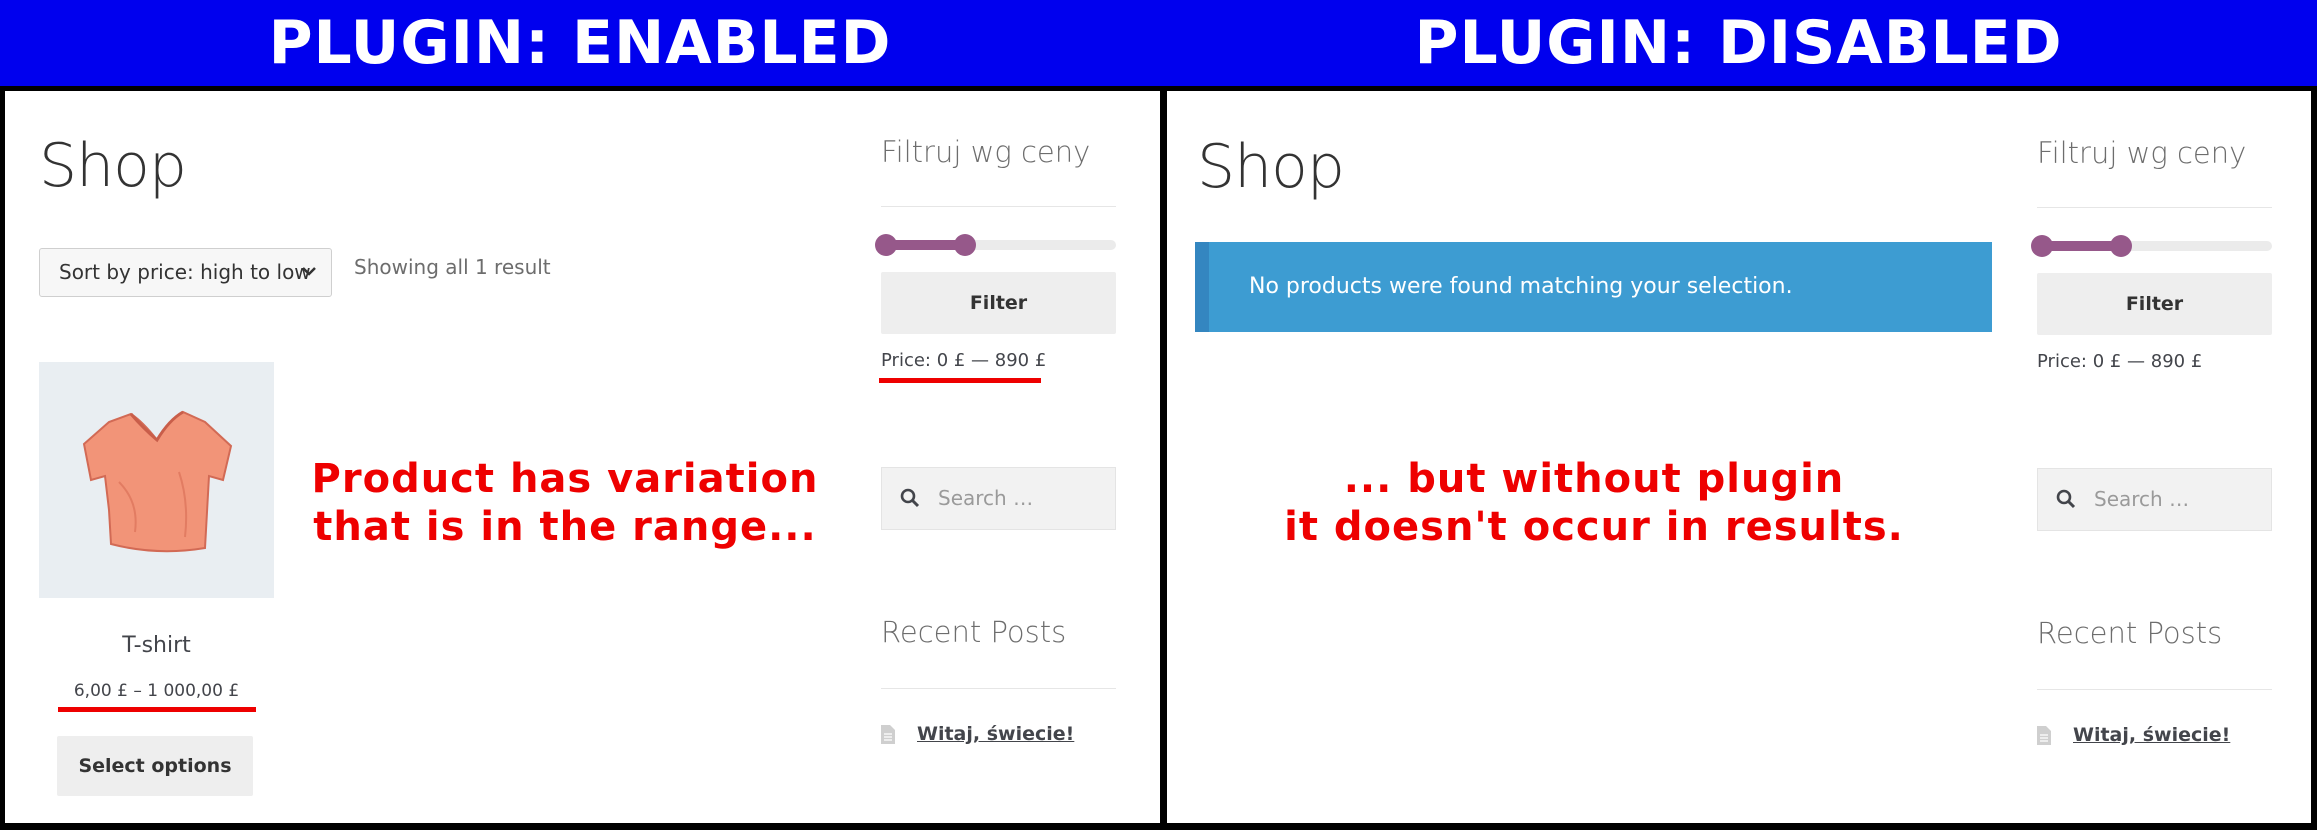 Image resolution: width=2317 pixels, height=830 pixels. What do you see at coordinates (1594, 479) in the screenshot?
I see `annotation-line: ... but without plugin` at bounding box center [1594, 479].